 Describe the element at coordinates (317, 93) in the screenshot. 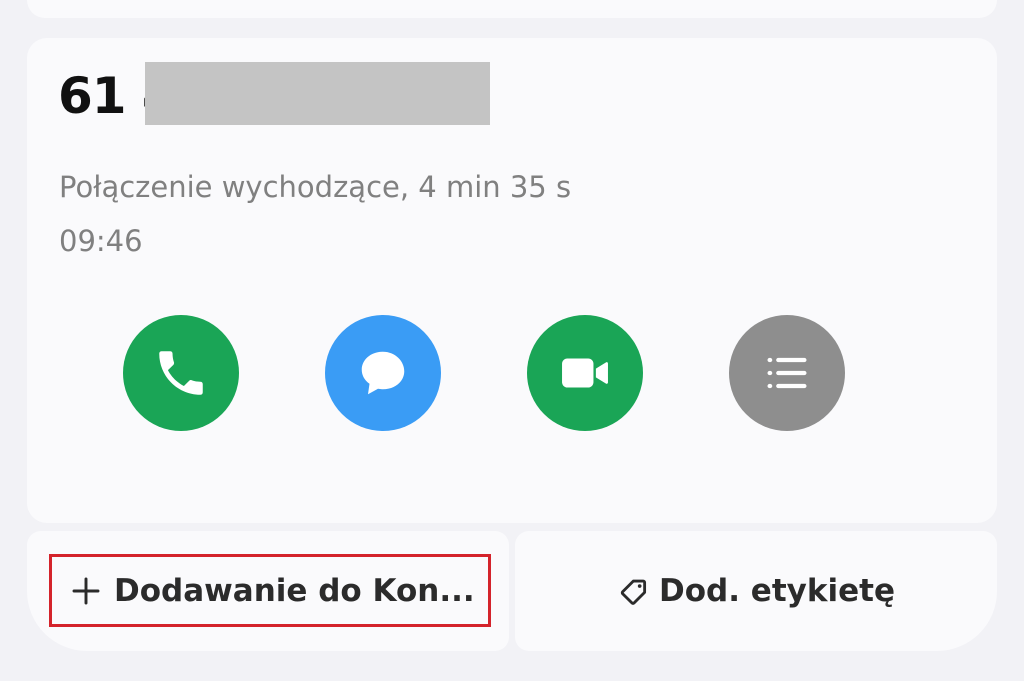

I see `redaction-box` at that location.